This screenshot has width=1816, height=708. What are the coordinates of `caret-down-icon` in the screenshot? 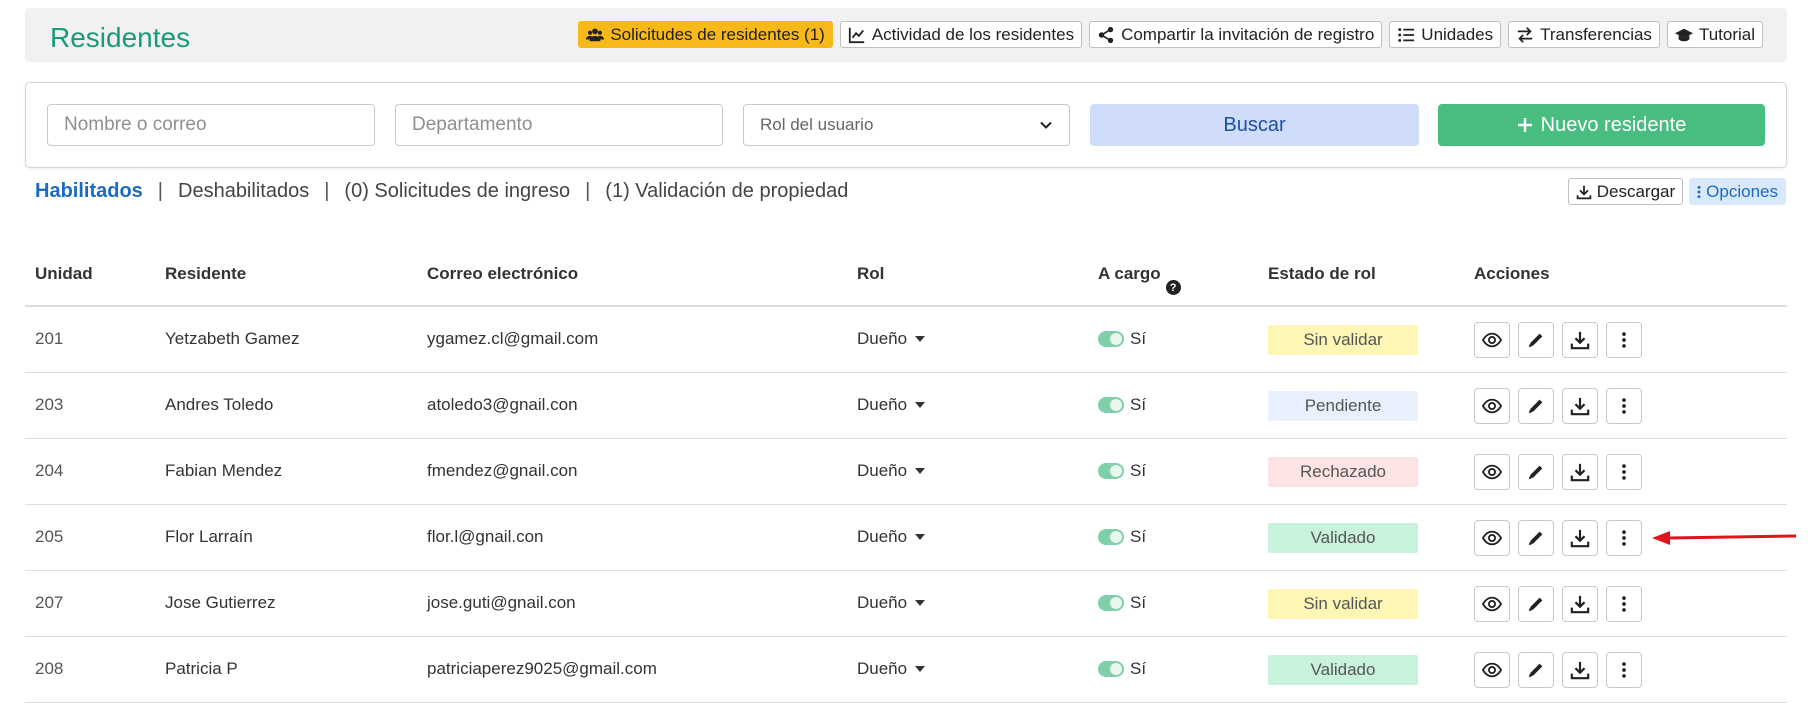 It's located at (920, 339).